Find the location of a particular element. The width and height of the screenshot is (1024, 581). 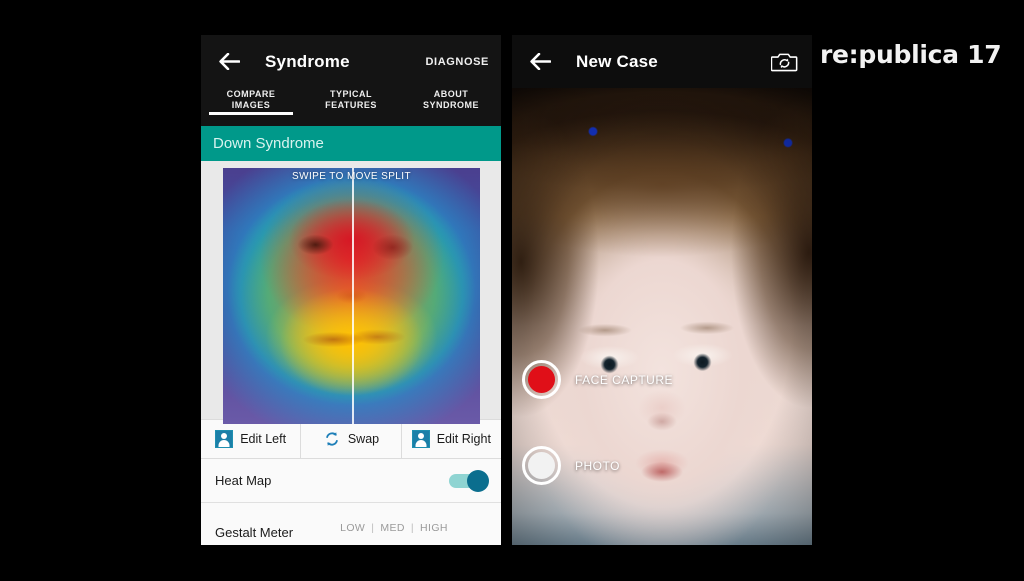

tab-compare-images-line1: COMPARE is located at coordinates (251, 94).